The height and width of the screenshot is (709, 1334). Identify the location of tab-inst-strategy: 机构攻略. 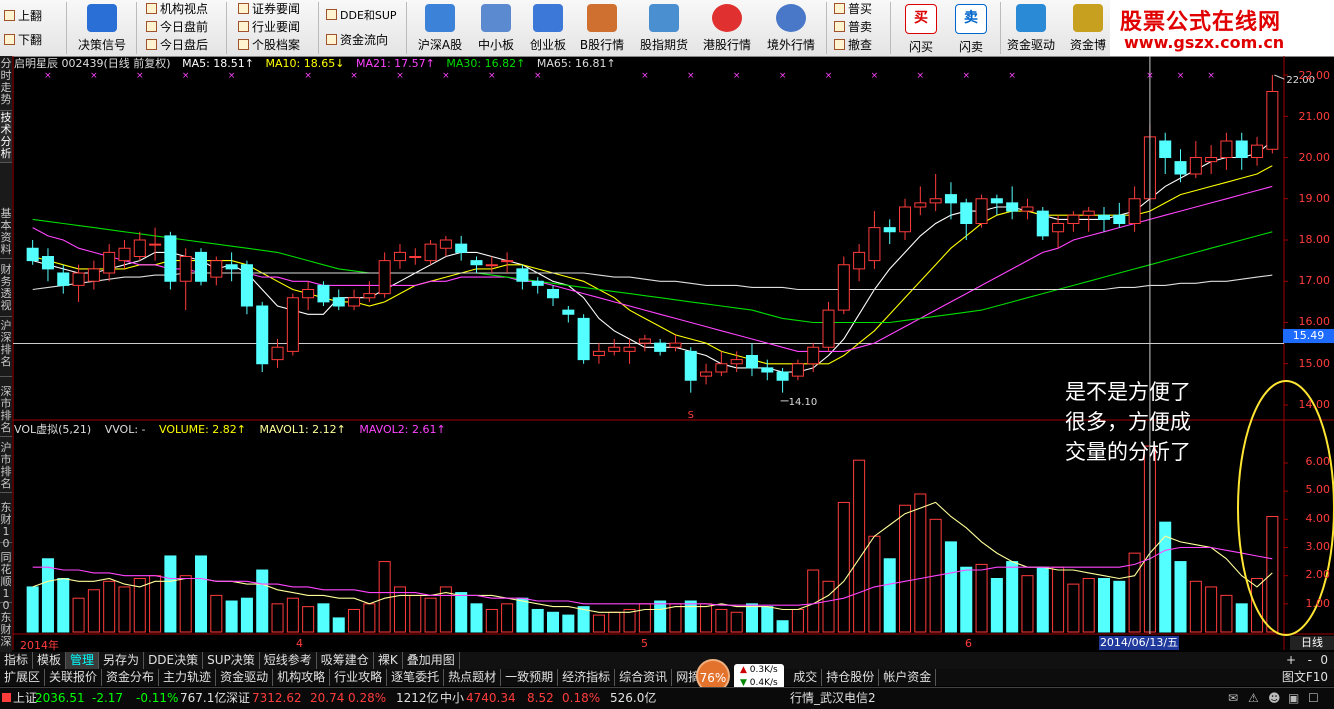
(302, 677).